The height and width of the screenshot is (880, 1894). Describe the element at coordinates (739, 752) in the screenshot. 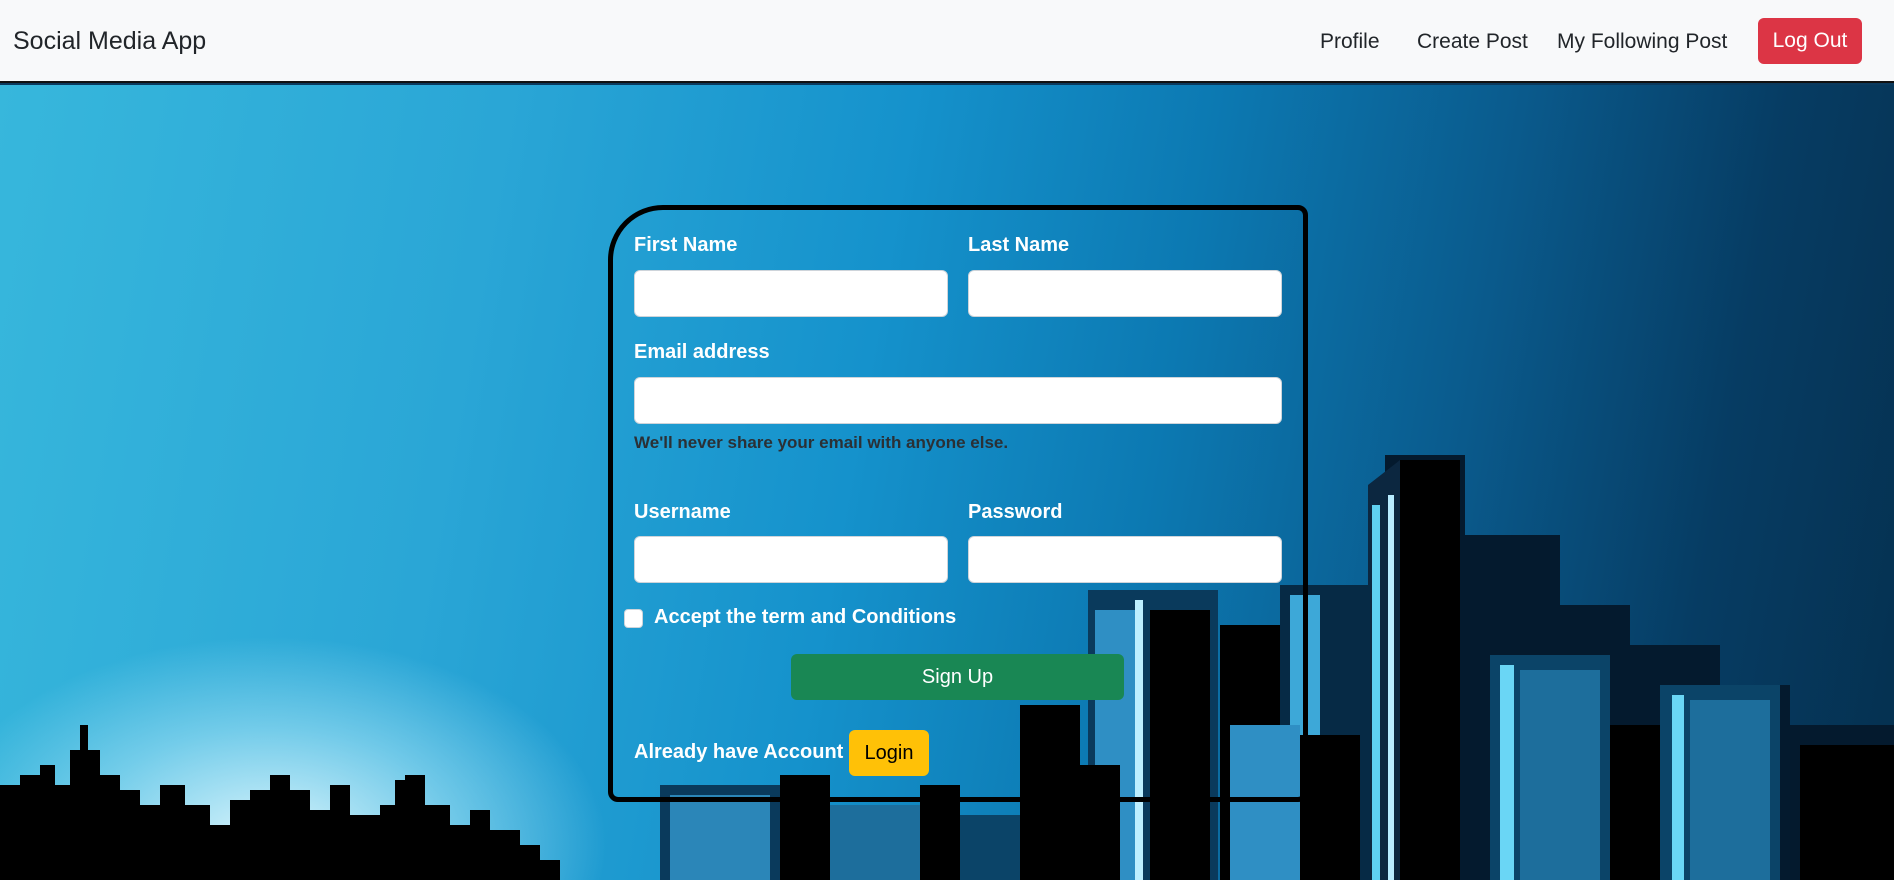

I see `already-have-account-text: Already have Account` at that location.